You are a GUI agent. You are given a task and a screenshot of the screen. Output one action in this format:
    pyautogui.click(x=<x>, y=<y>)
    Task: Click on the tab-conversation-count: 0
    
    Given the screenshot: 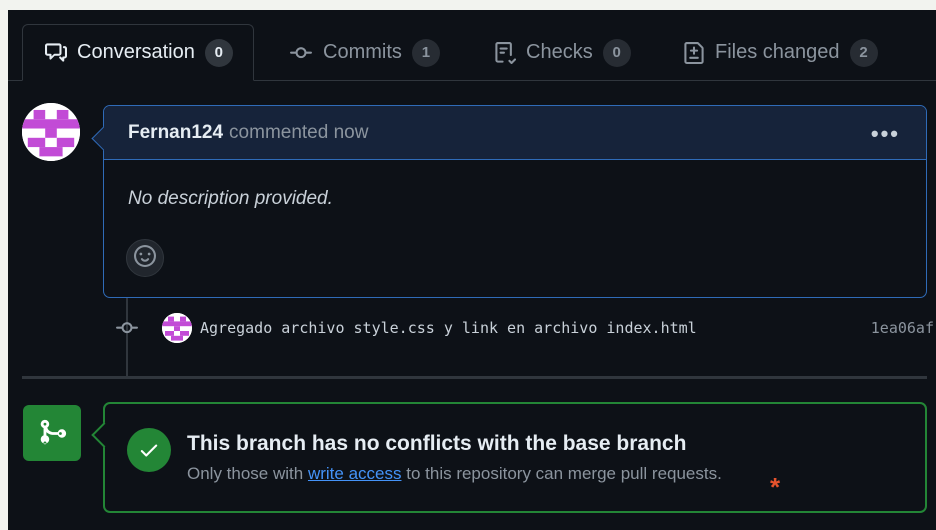 What is the action you would take?
    pyautogui.click(x=218, y=52)
    